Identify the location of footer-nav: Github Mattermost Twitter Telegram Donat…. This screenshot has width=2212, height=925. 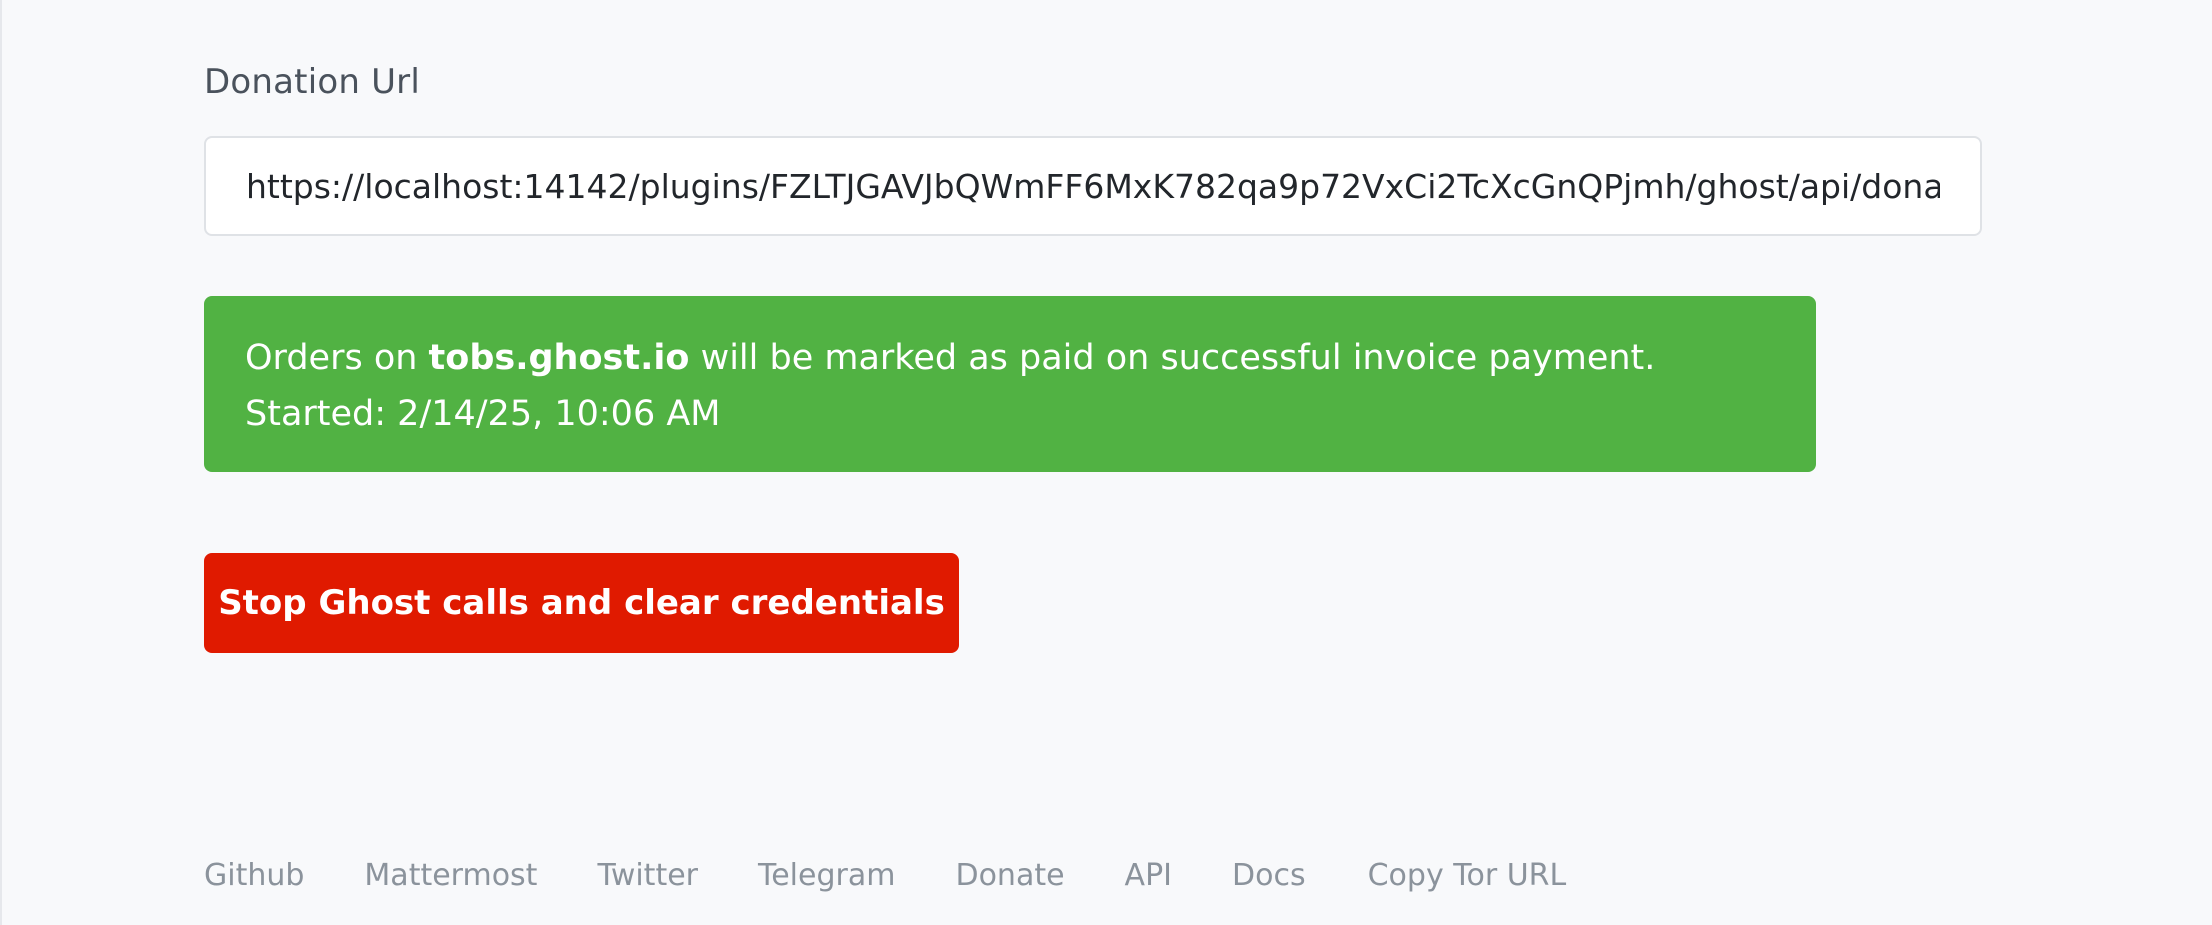
(885, 878).